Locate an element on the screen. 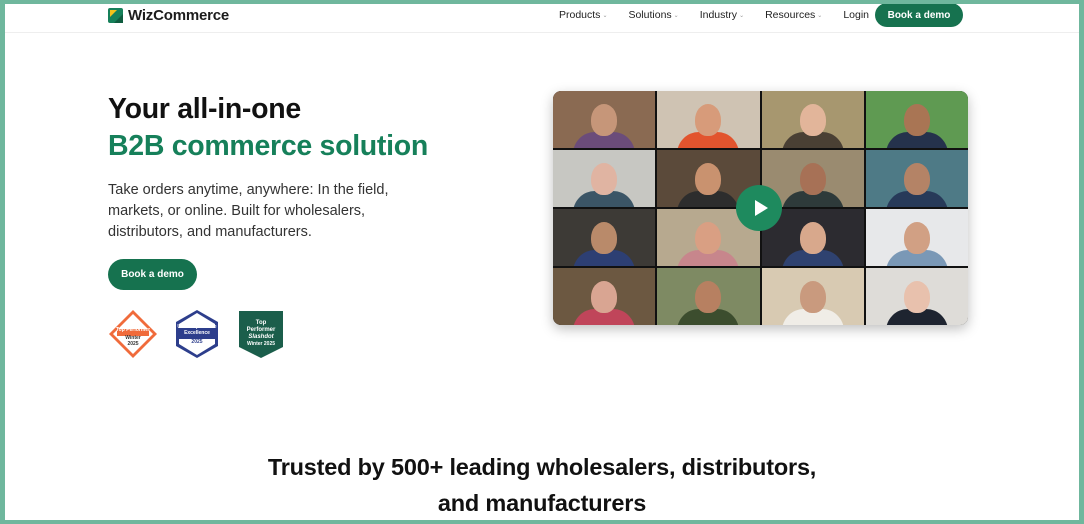 The height and width of the screenshot is (524, 1084). hero-title-line2: B2B commerce solution is located at coordinates (268, 146).